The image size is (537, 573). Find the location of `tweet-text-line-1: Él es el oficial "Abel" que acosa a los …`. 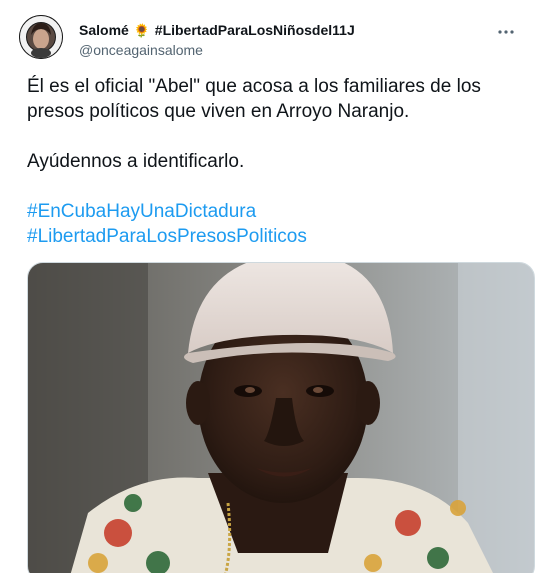

tweet-text-line-1: Él es el oficial "Abel" que acosa a los … is located at coordinates (254, 86).